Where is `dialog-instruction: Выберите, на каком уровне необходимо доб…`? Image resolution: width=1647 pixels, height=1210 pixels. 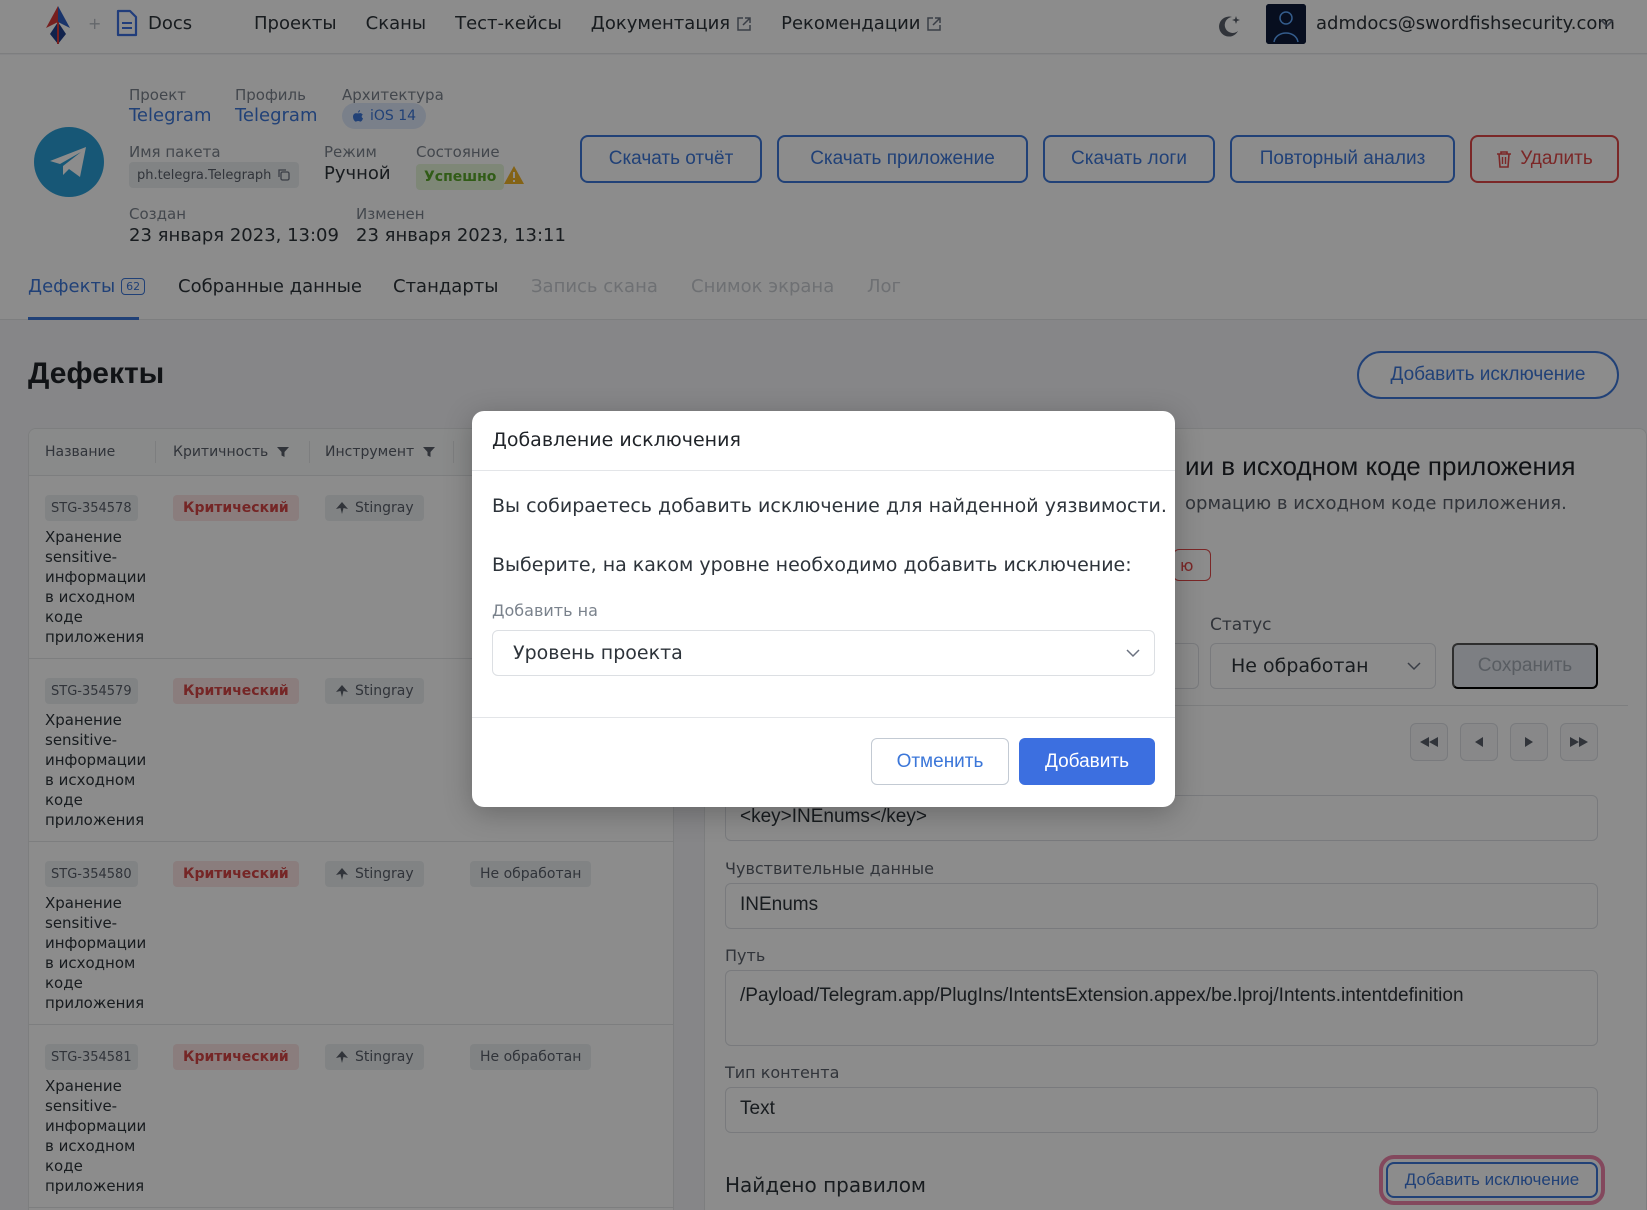 dialog-instruction: Выберите, на каком уровне необходимо доб… is located at coordinates (812, 565).